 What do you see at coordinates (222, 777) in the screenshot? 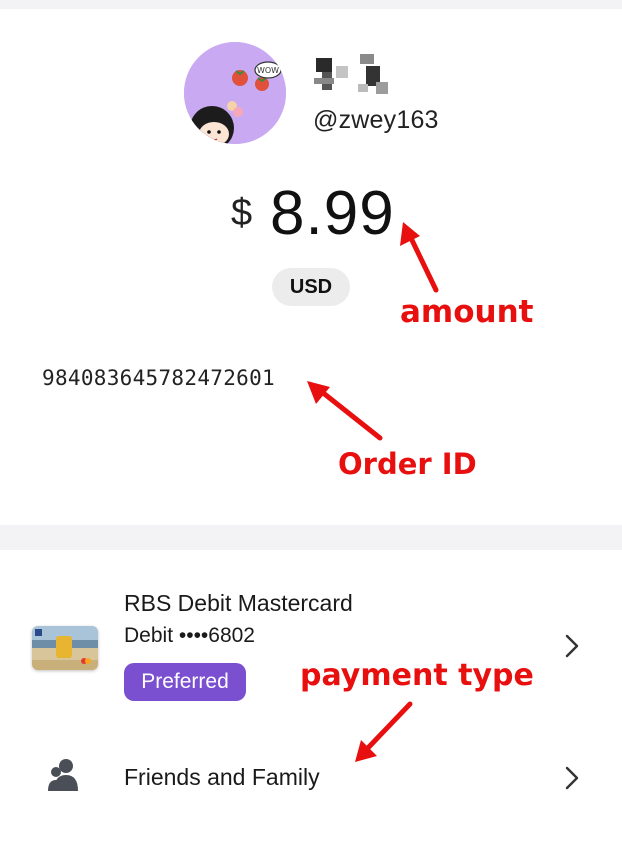
I see `transfer-type-label: Friends and Family` at bounding box center [222, 777].